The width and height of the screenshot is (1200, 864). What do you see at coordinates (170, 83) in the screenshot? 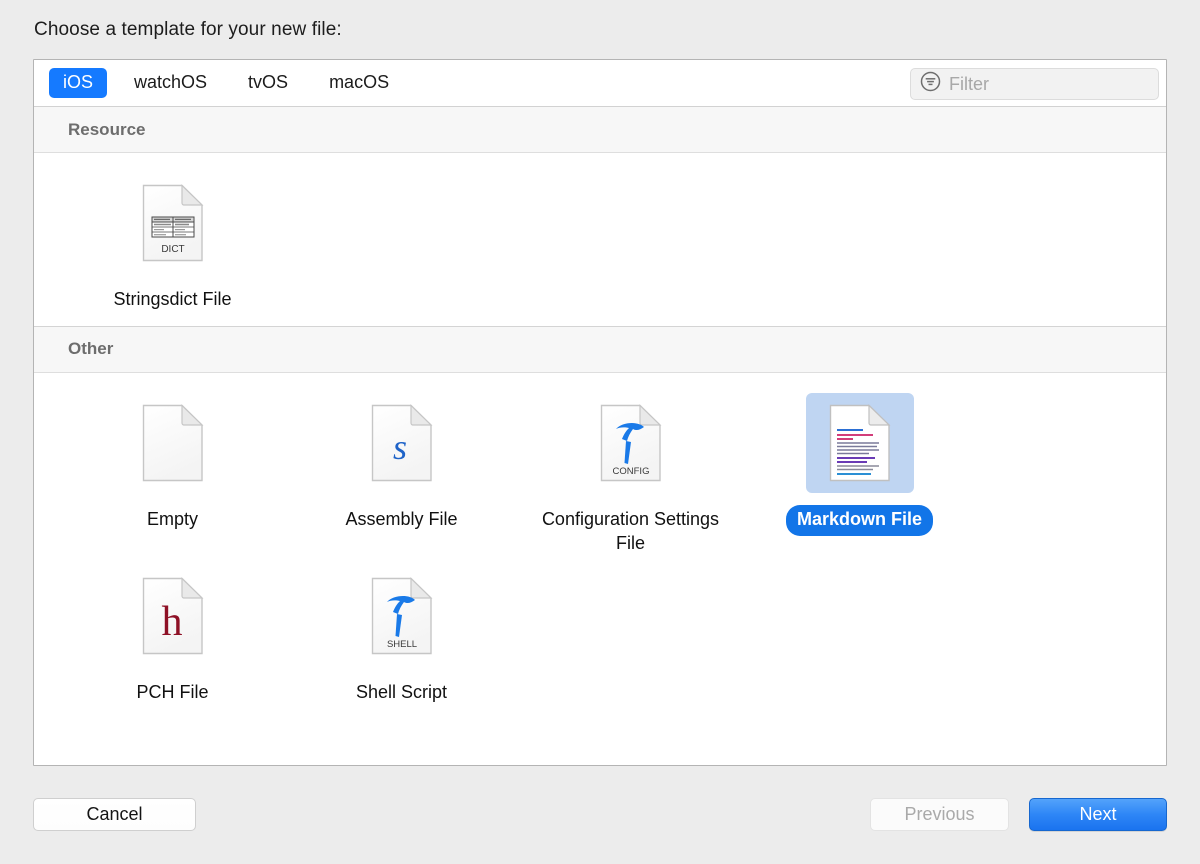
I see `tab-watchos: watchOS` at bounding box center [170, 83].